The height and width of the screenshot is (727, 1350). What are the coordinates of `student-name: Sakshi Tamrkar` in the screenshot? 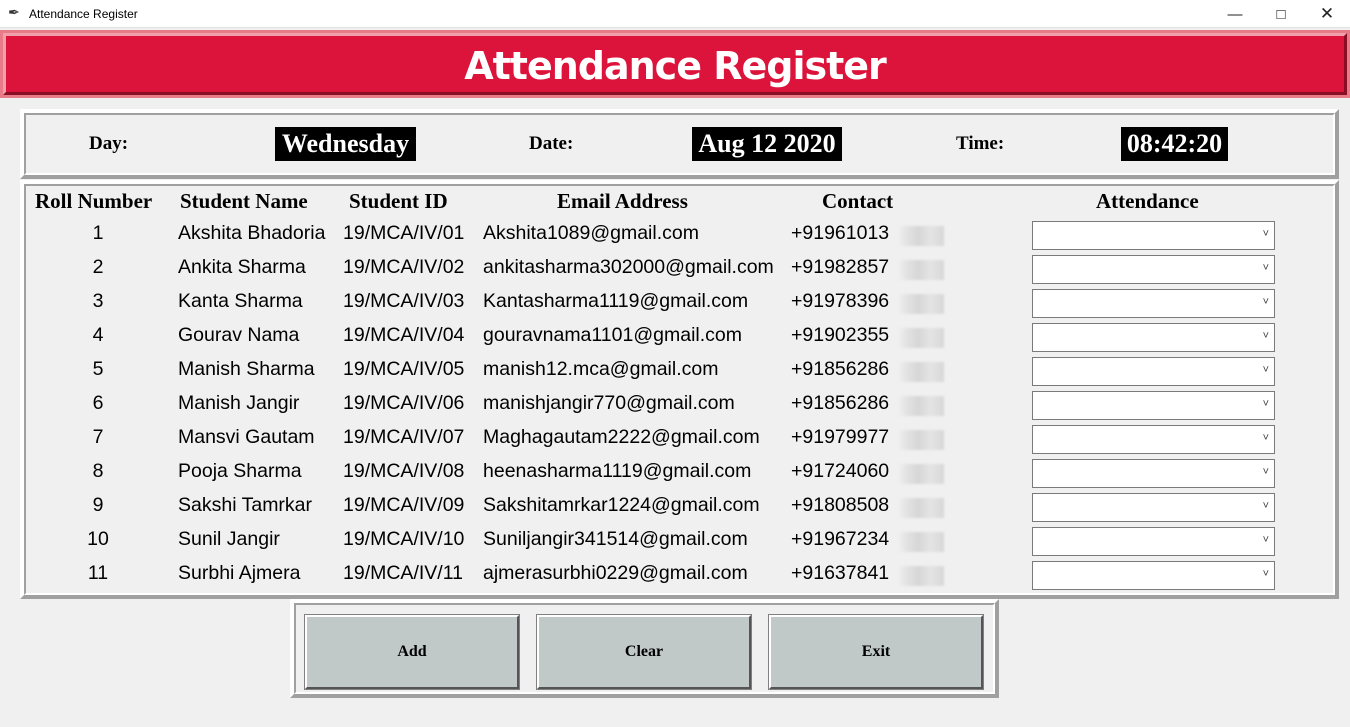 It's located at (245, 505).